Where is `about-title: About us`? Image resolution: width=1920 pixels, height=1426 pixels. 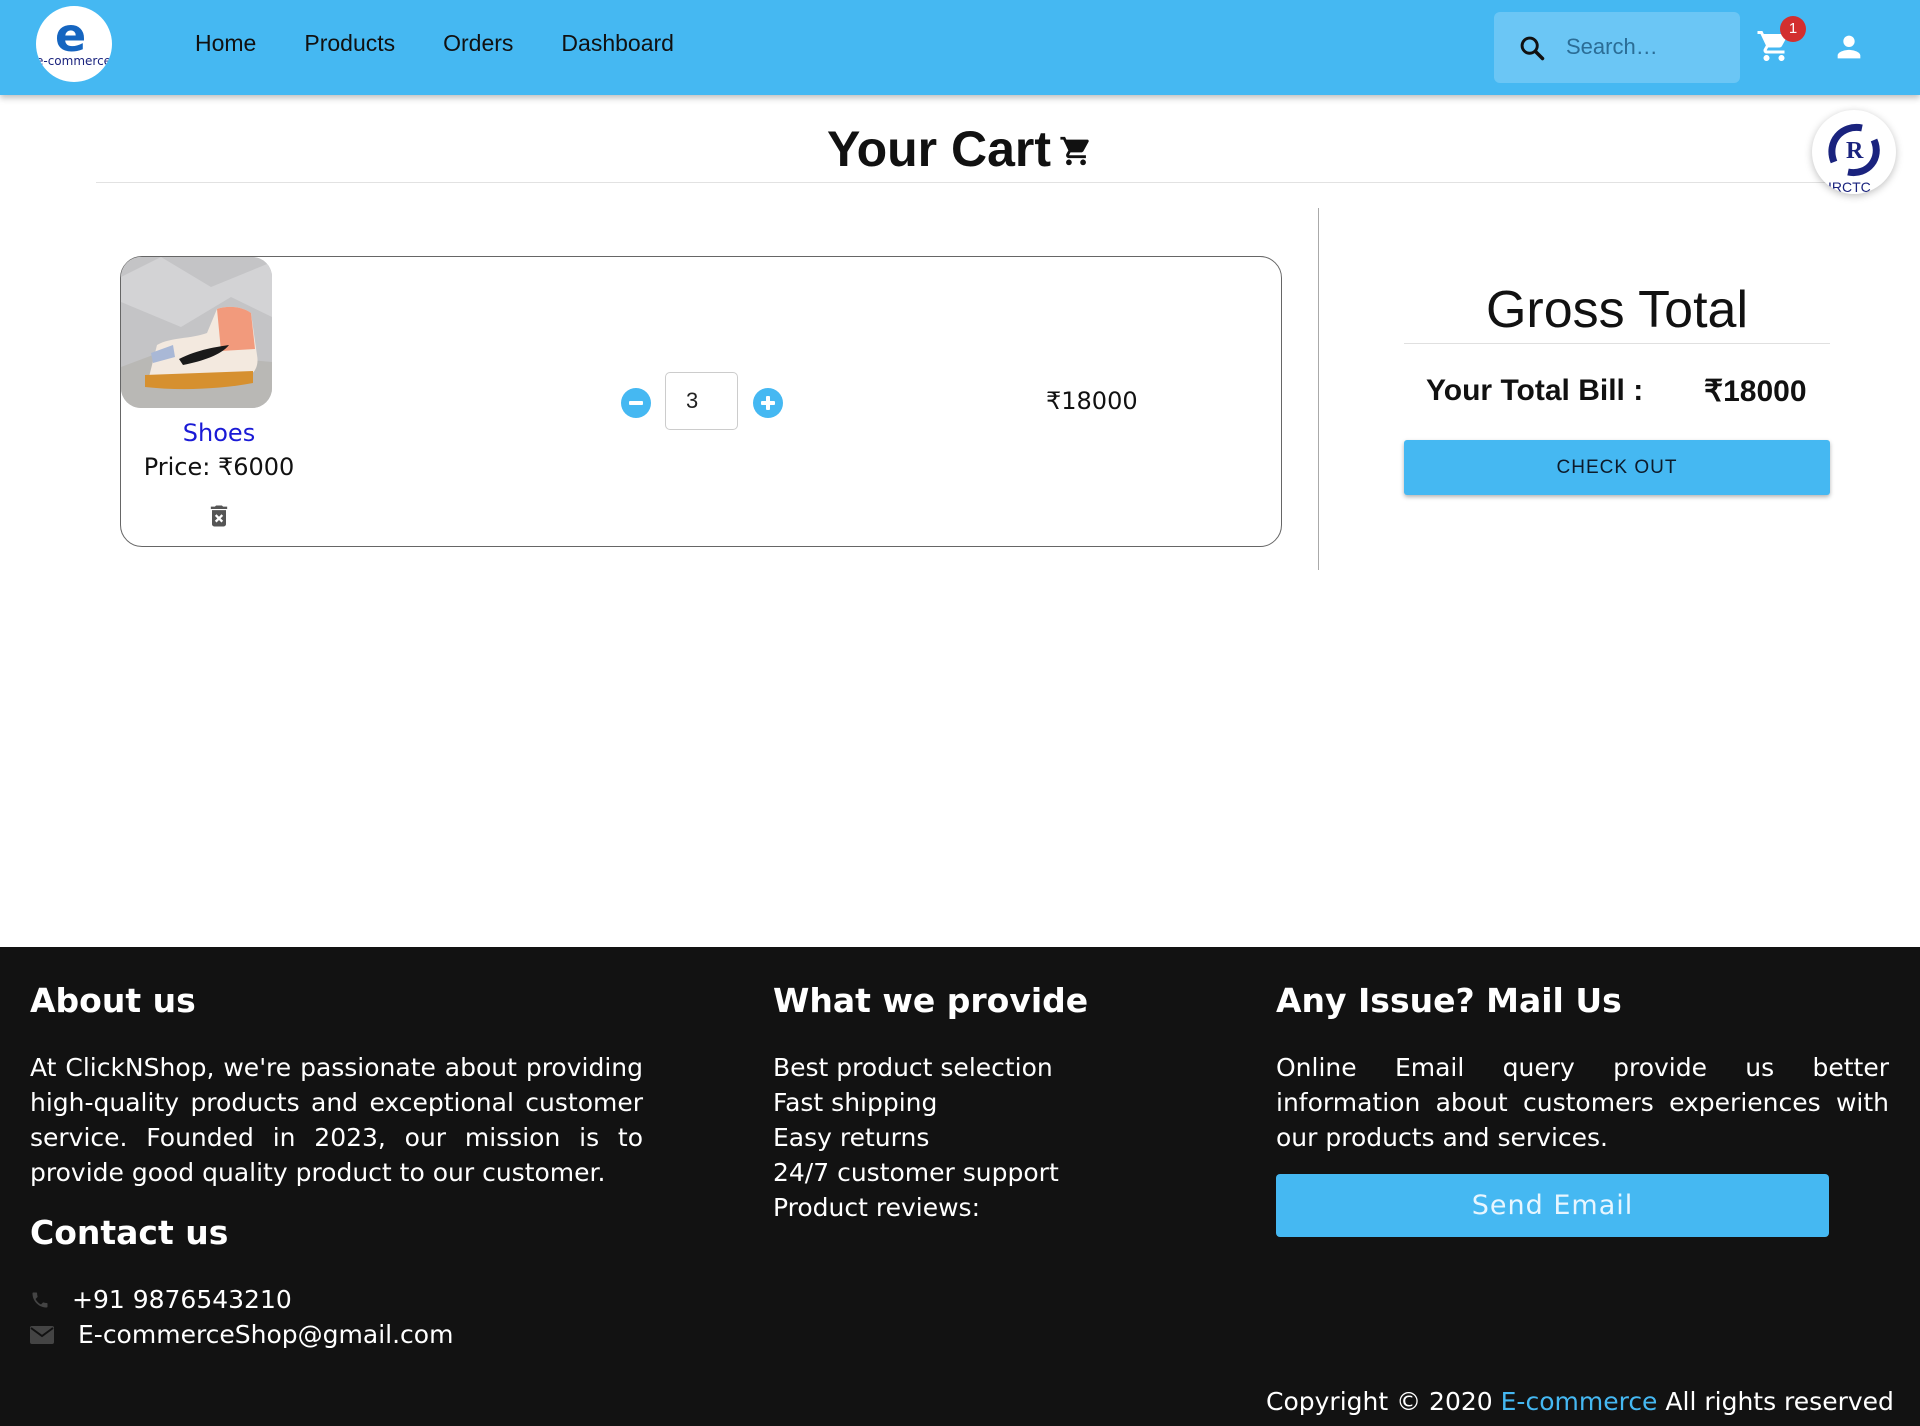 about-title: About us is located at coordinates (113, 1000).